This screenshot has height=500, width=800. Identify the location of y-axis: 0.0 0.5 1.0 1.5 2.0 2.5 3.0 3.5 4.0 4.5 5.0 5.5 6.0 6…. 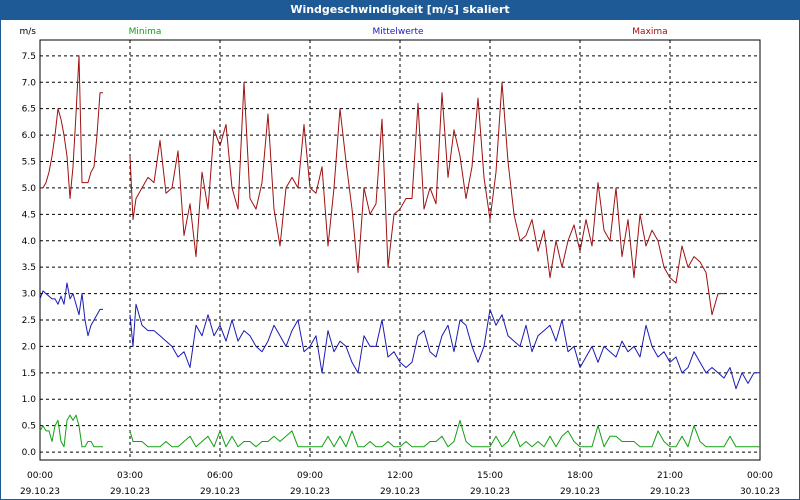
(28, 242).